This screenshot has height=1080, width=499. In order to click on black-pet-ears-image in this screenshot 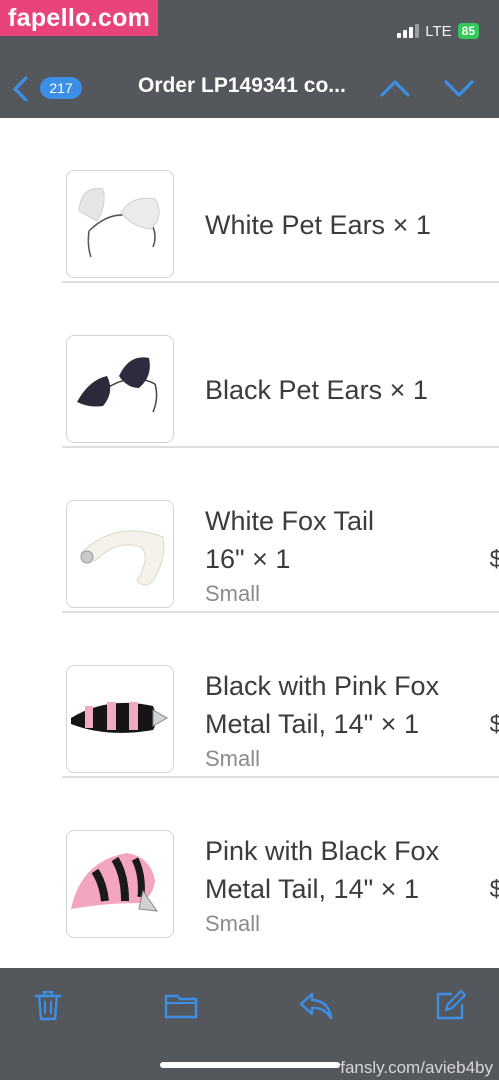, I will do `click(117, 385)`.